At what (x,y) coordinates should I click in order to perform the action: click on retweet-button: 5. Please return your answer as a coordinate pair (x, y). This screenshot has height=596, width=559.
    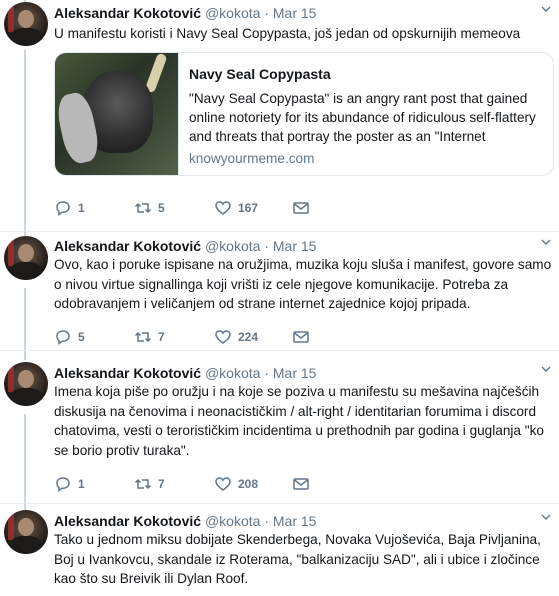
    Looking at the image, I should click on (149, 208).